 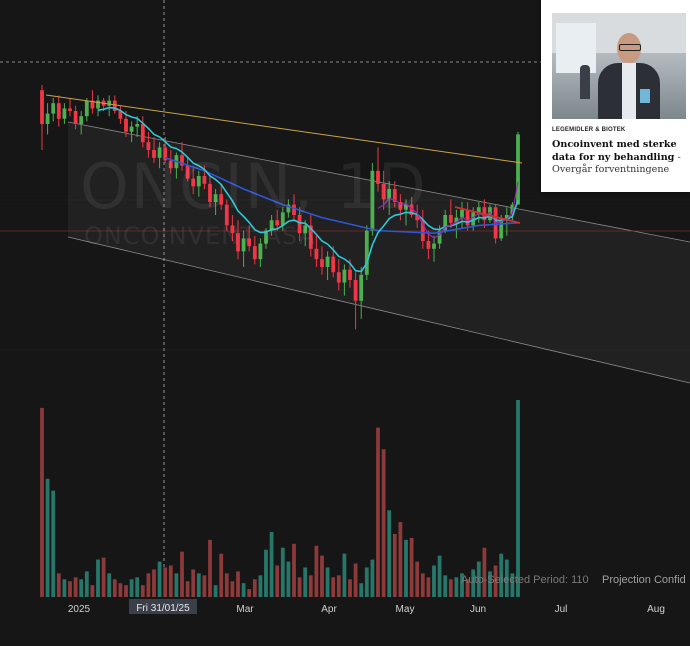 What do you see at coordinates (644, 580) in the screenshot?
I see `projection-label: Projection Confid` at bounding box center [644, 580].